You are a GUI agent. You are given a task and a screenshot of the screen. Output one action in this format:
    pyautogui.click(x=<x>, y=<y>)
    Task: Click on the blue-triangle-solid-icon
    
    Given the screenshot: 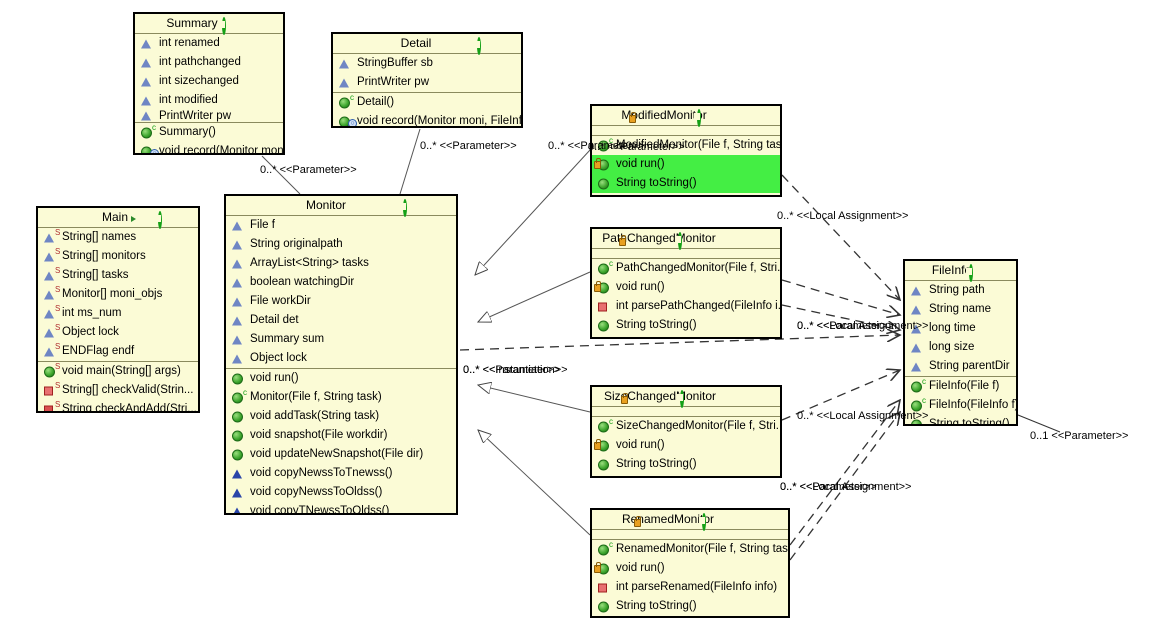 What is the action you would take?
    pyautogui.click(x=237, y=510)
    